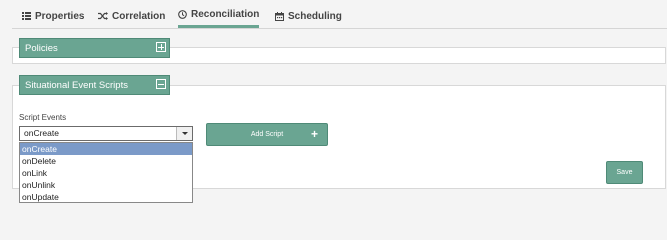 This screenshot has width=667, height=240. What do you see at coordinates (182, 14) in the screenshot?
I see `clock-icon` at bounding box center [182, 14].